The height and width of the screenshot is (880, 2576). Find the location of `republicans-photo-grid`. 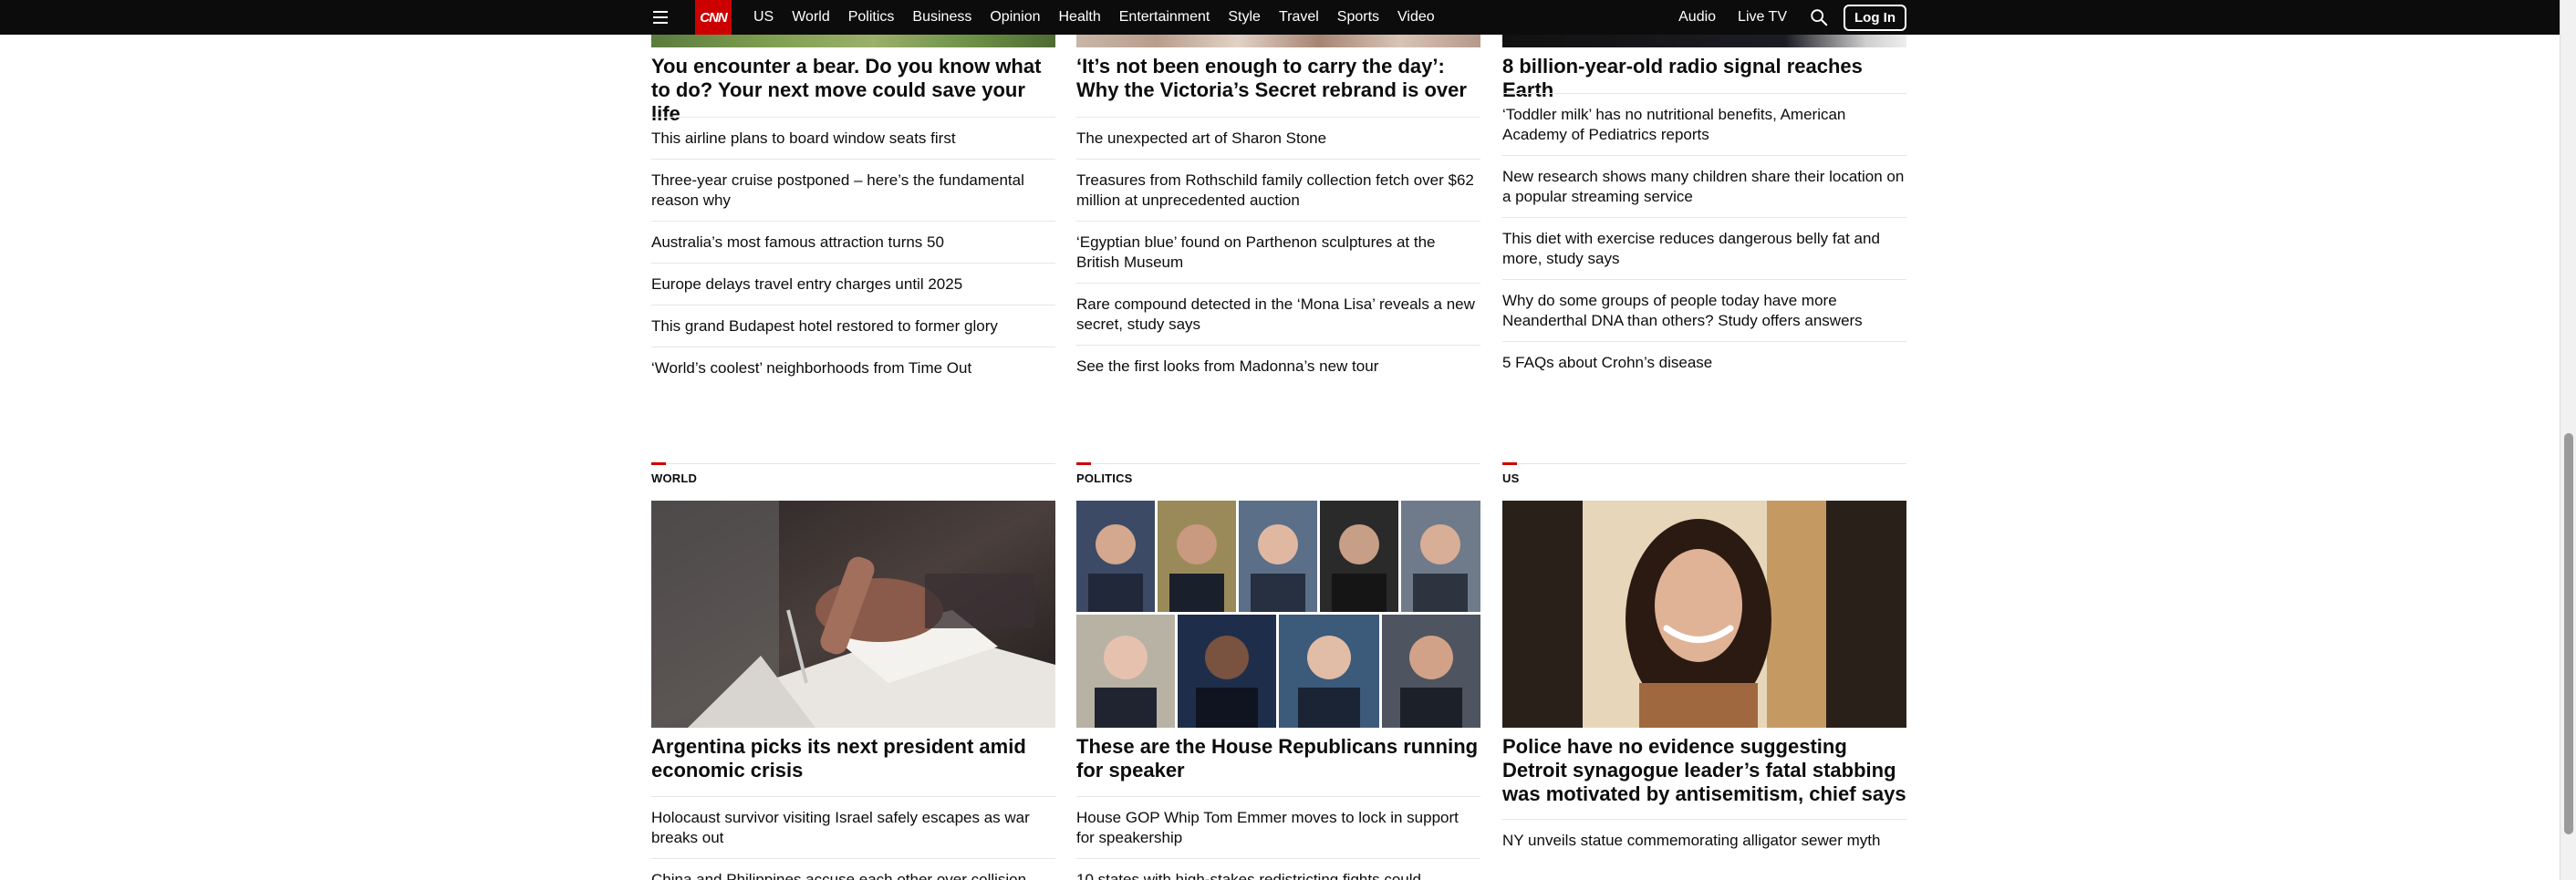

republicans-photo-grid is located at coordinates (1278, 615).